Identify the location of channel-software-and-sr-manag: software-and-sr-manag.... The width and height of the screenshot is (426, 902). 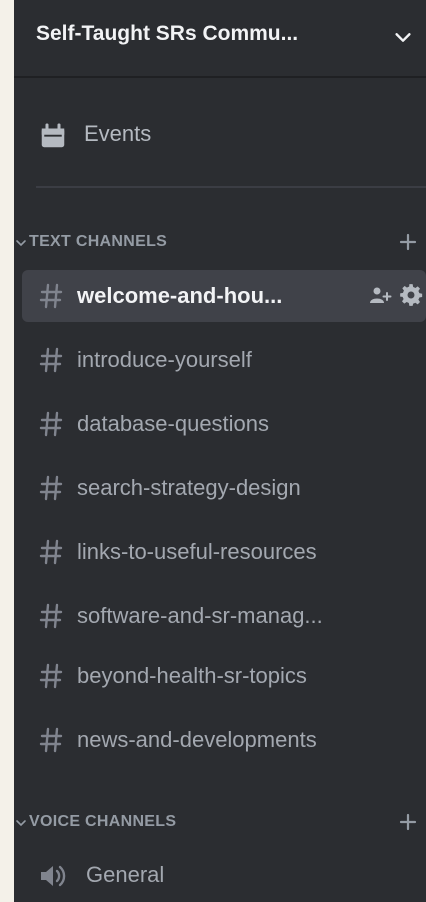
(224, 616).